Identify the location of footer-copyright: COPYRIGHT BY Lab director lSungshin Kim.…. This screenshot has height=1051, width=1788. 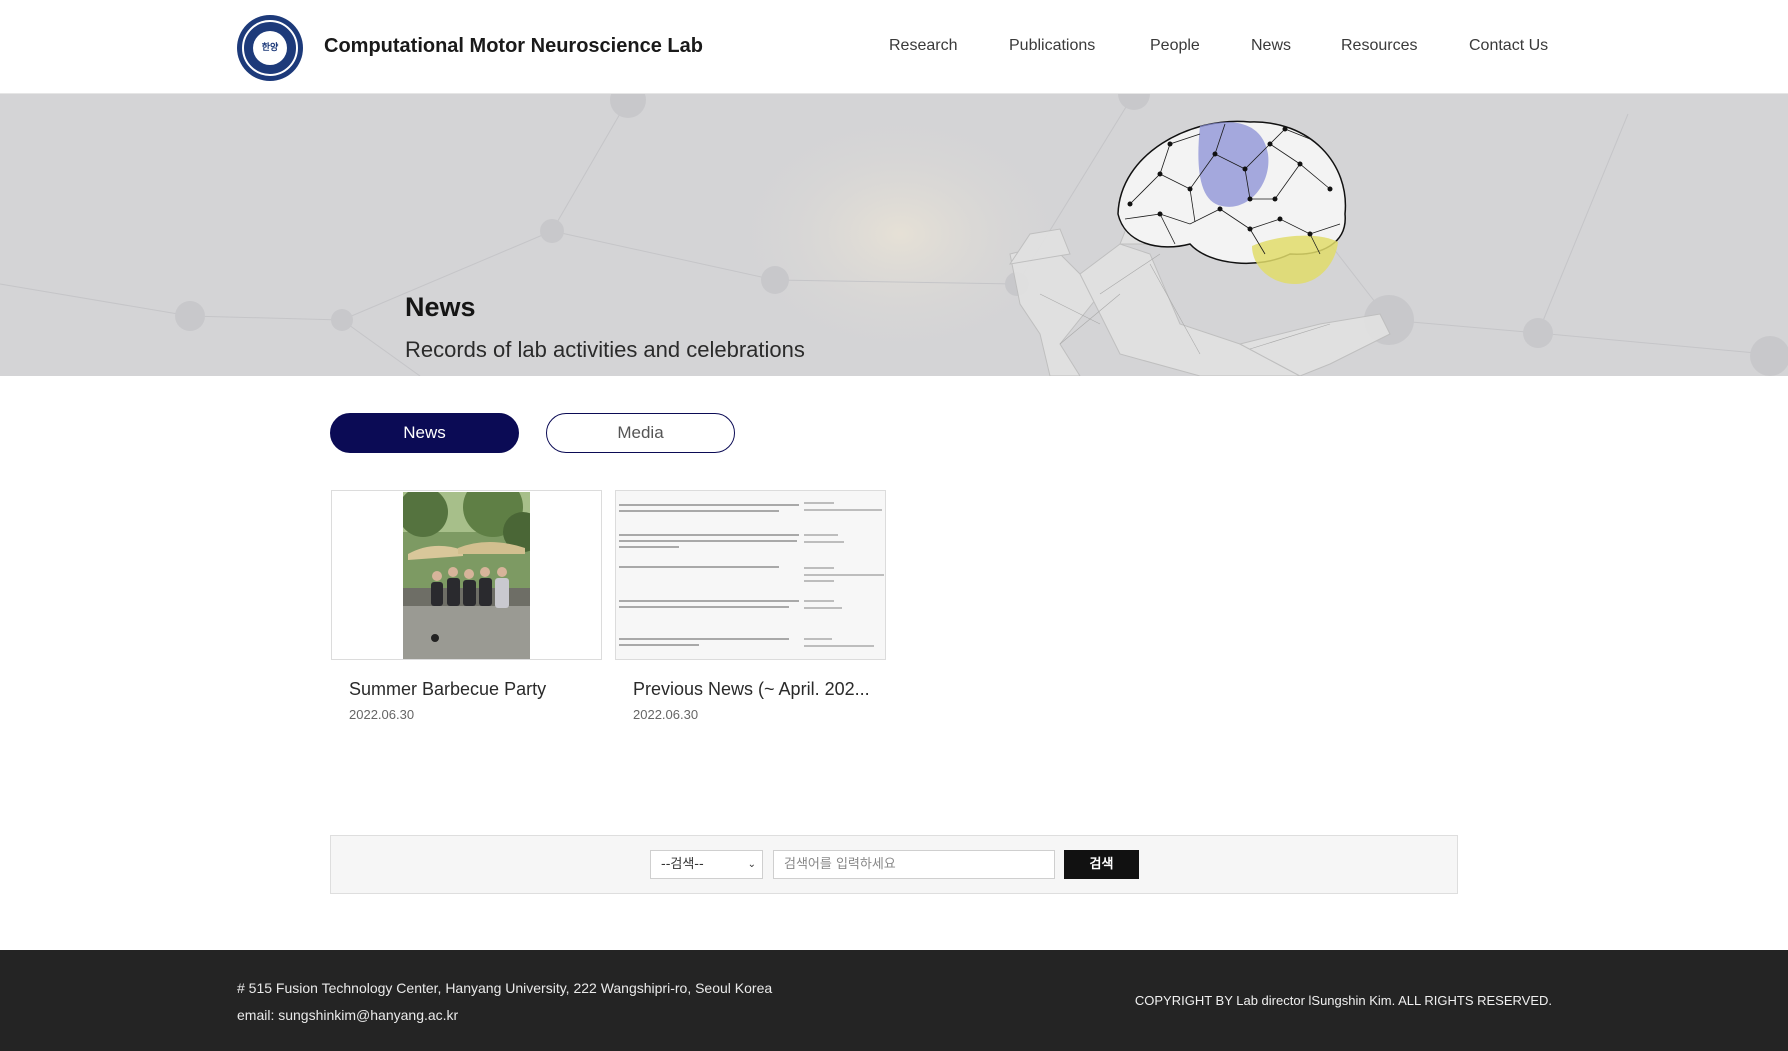
(1343, 1000).